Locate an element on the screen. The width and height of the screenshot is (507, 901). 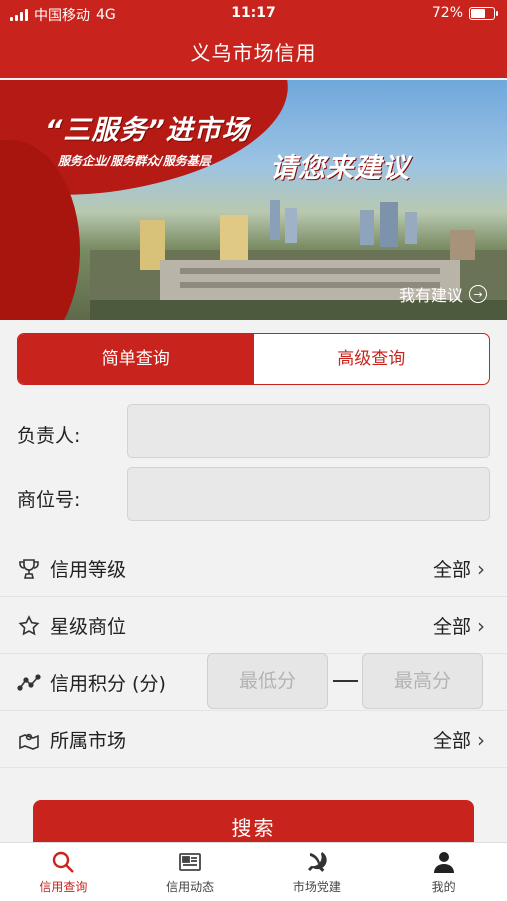
bottom-tab-bar: 信用查询 信用动态 市场党建 我的 is located at coordinates (253, 871).